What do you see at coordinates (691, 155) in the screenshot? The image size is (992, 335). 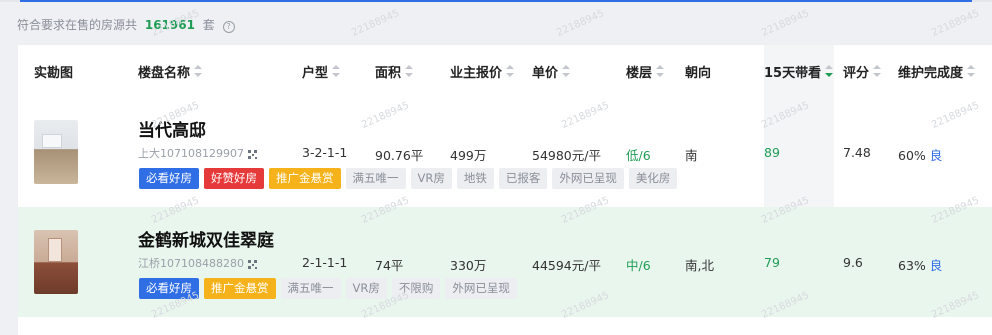 I see `orientation-value: 南` at bounding box center [691, 155].